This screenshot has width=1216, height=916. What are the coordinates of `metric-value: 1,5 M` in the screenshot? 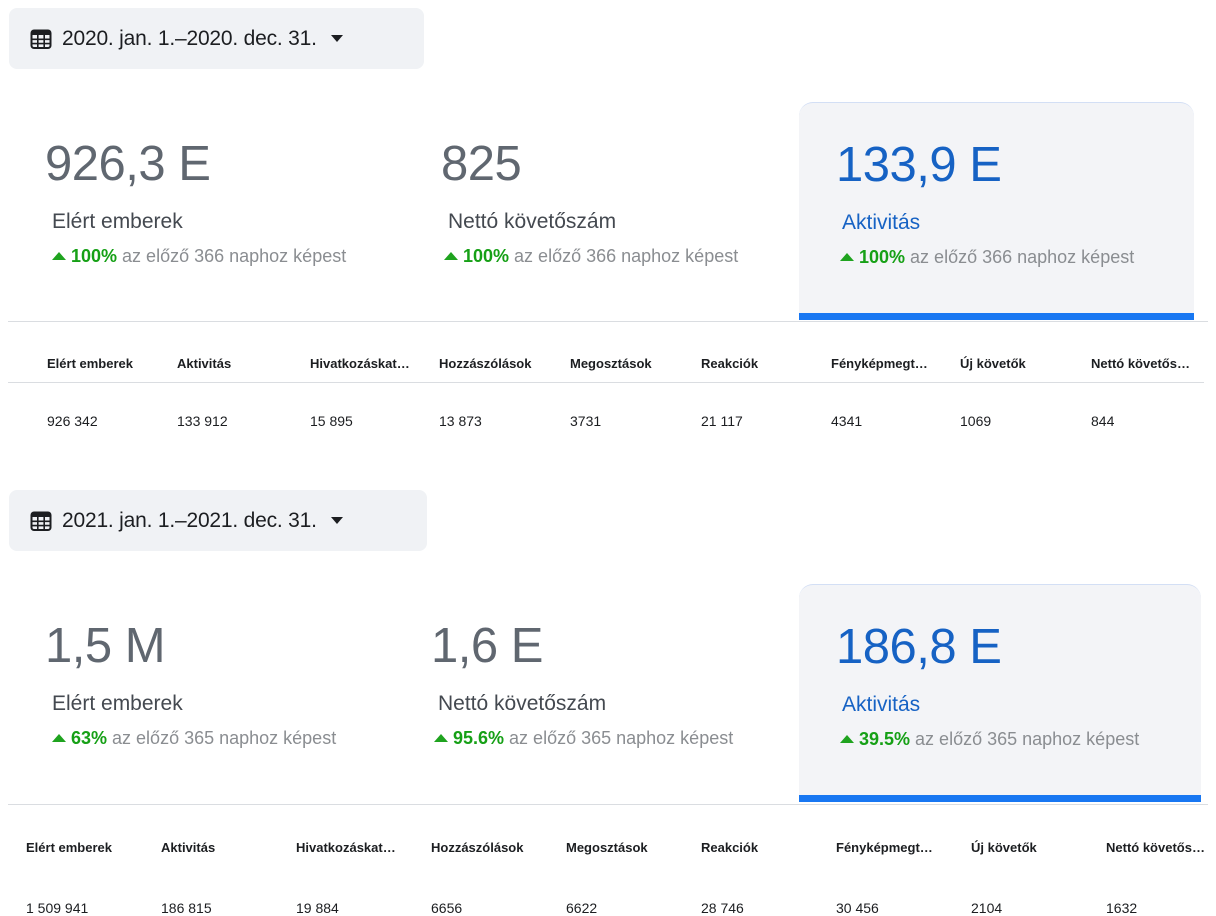 It's located at (105, 646).